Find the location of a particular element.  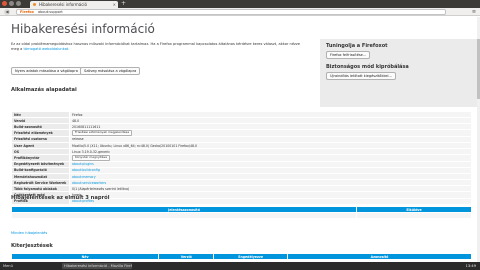

row-value-text: Firefox is located at coordinates (77, 114).